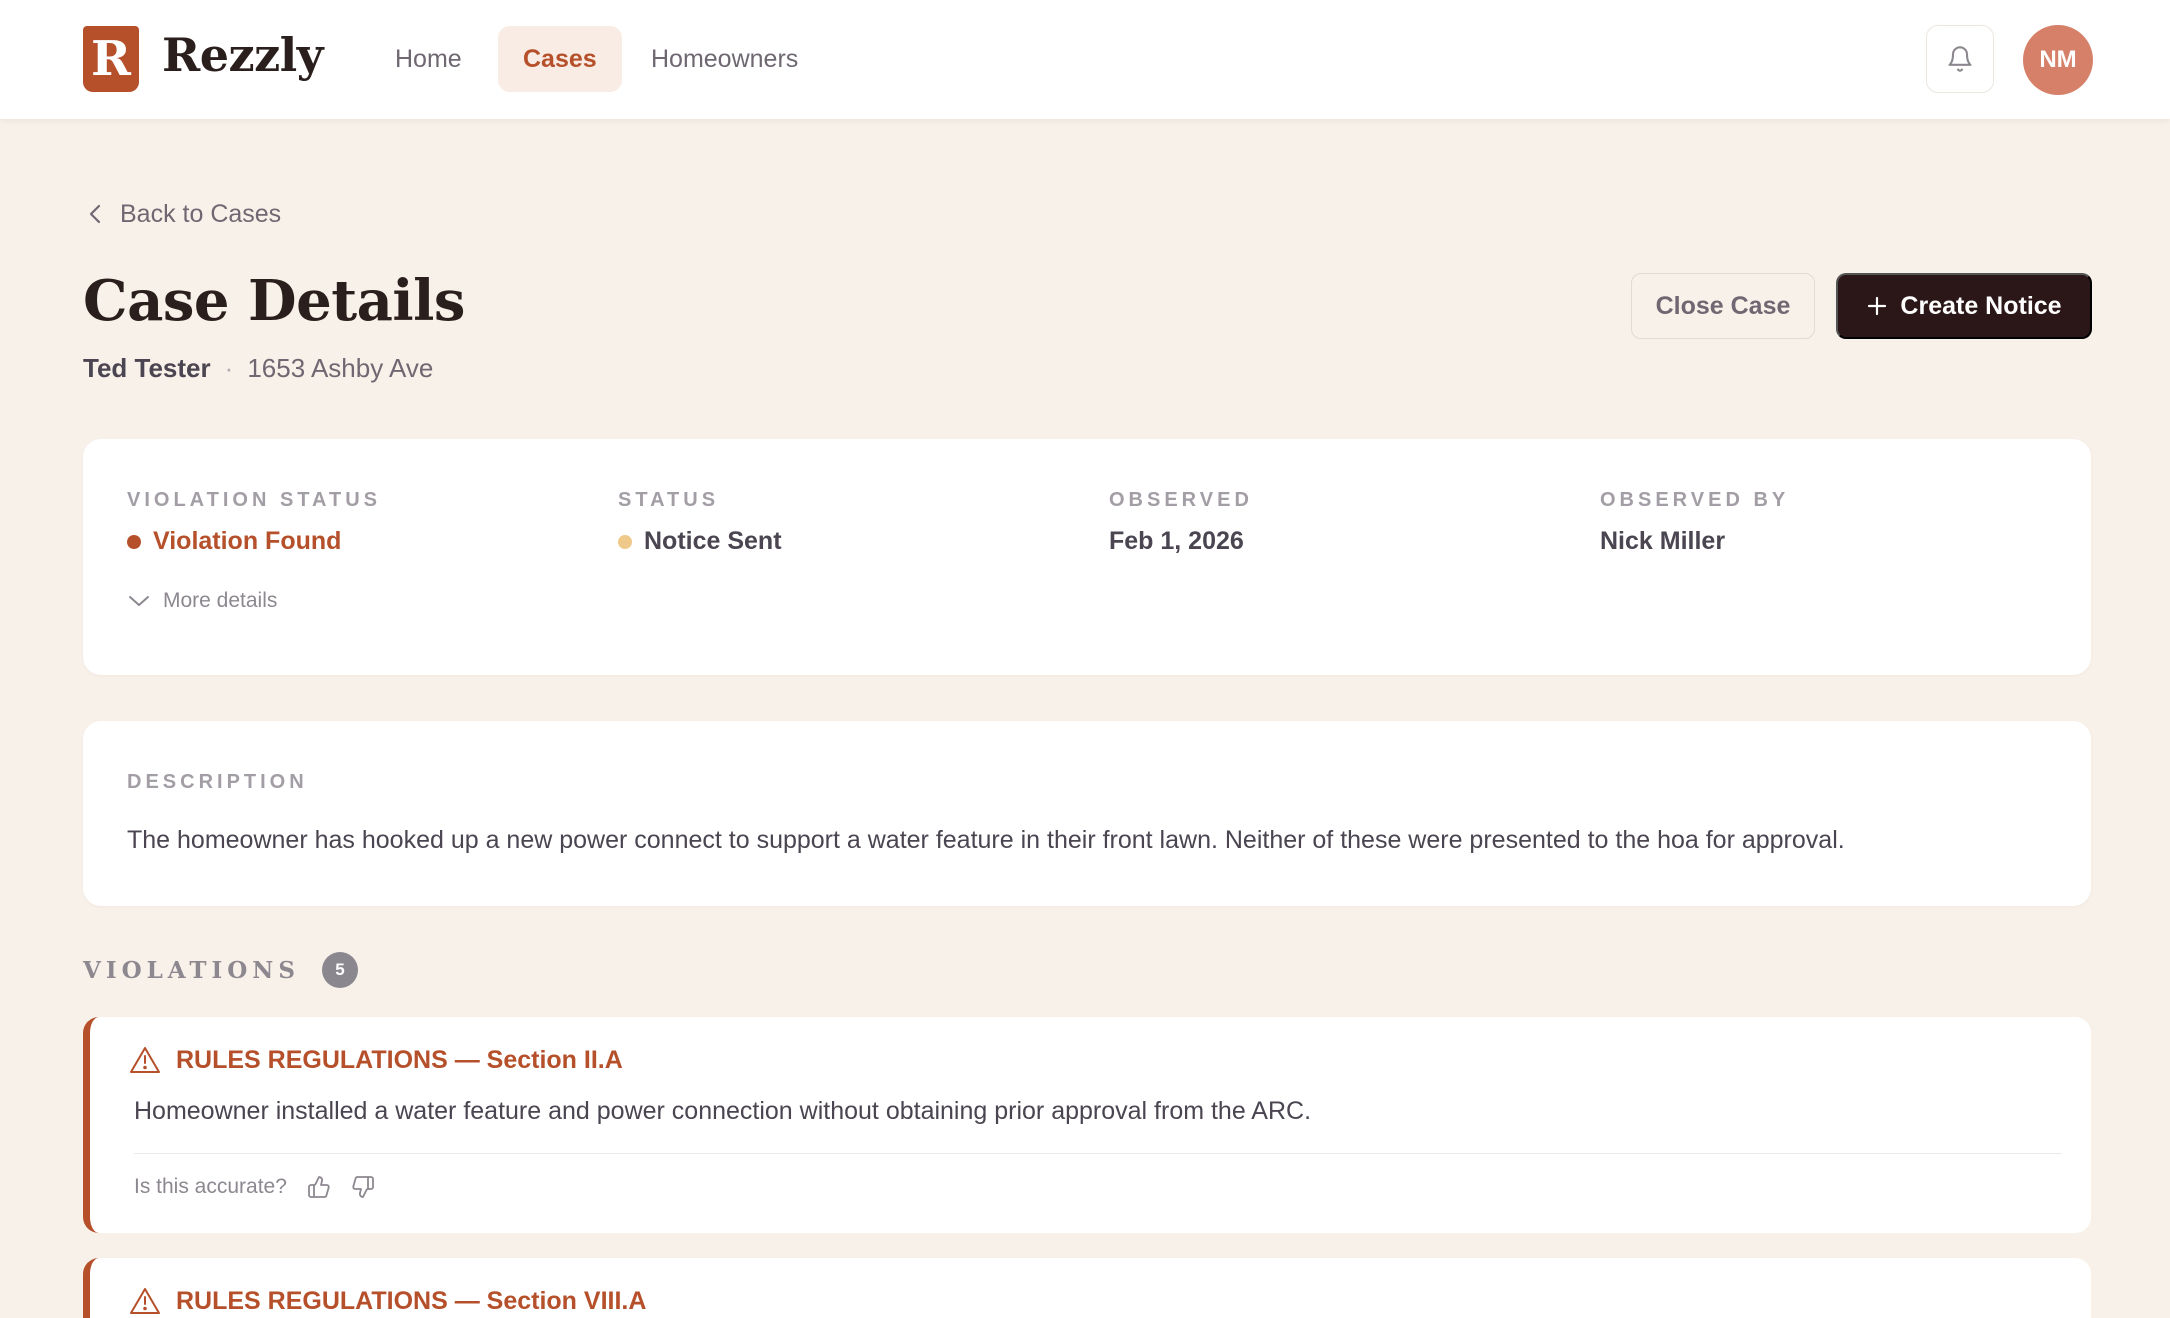  Describe the element at coordinates (560, 59) in the screenshot. I see `nav-cases: Cases` at that location.